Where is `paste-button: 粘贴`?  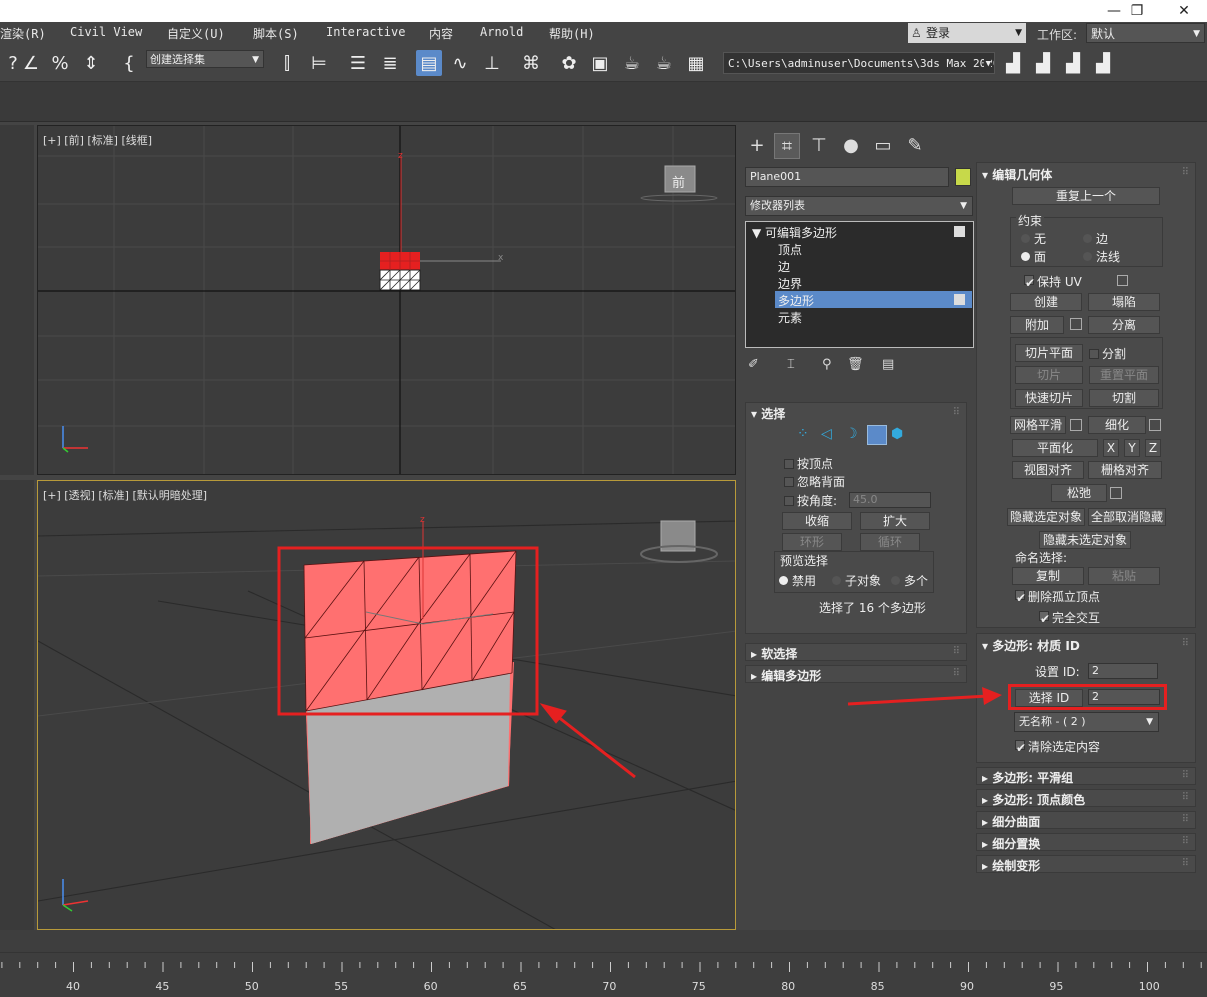 paste-button: 粘贴 is located at coordinates (1124, 576).